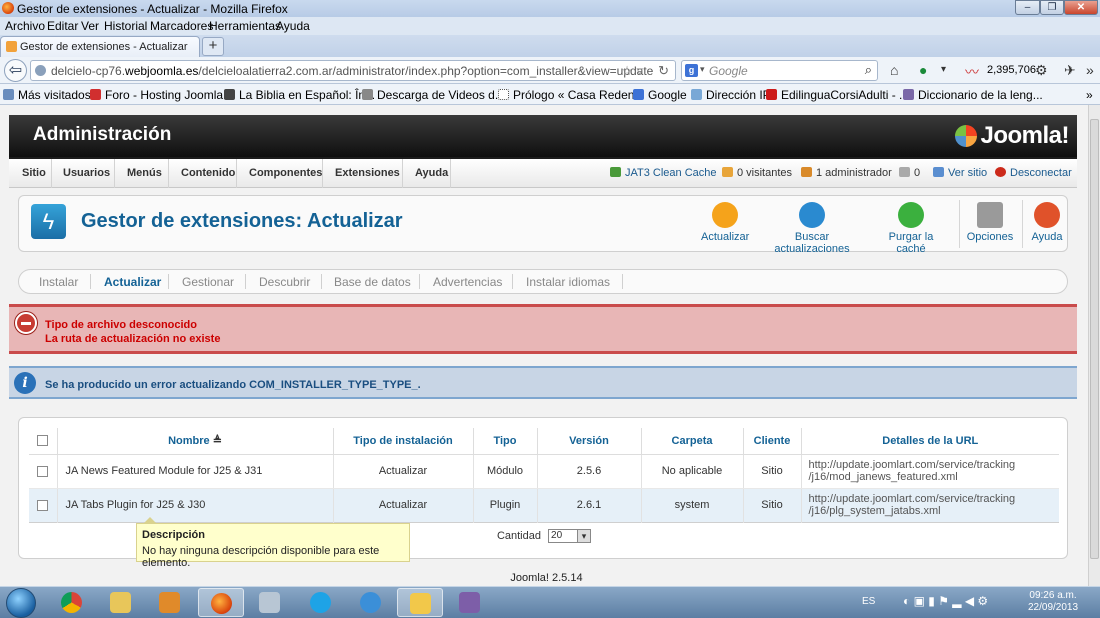  I want to click on clock: 09:26 a.m. 22/09/2013, so click(1053, 602).